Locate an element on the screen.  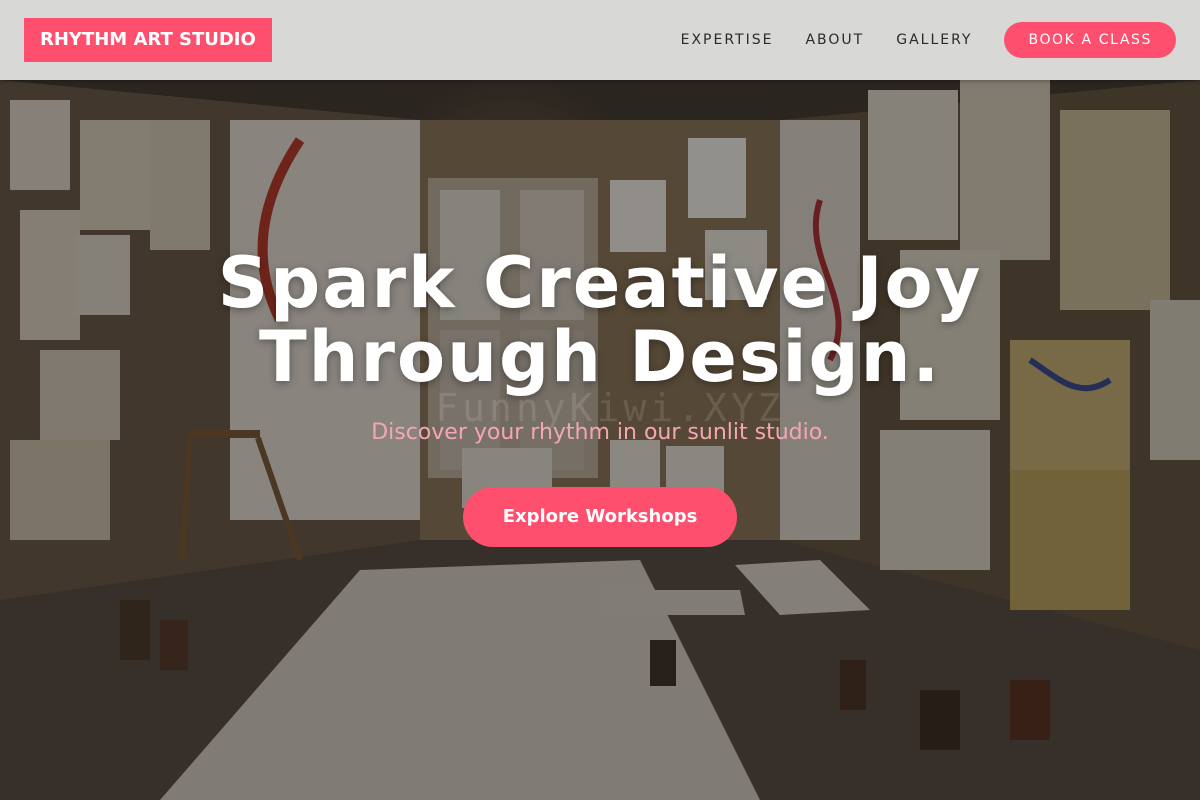
explore-workshops-button: Explore Workshops is located at coordinates (600, 517).